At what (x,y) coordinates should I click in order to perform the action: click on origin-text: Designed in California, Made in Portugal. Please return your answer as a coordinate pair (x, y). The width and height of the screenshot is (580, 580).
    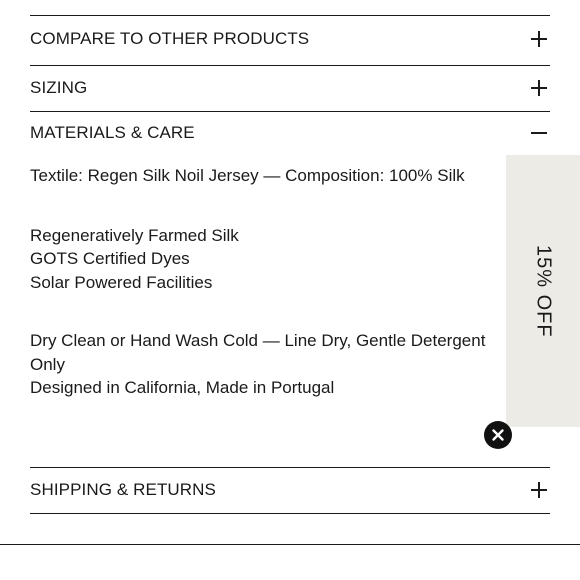
    Looking at the image, I should click on (182, 387).